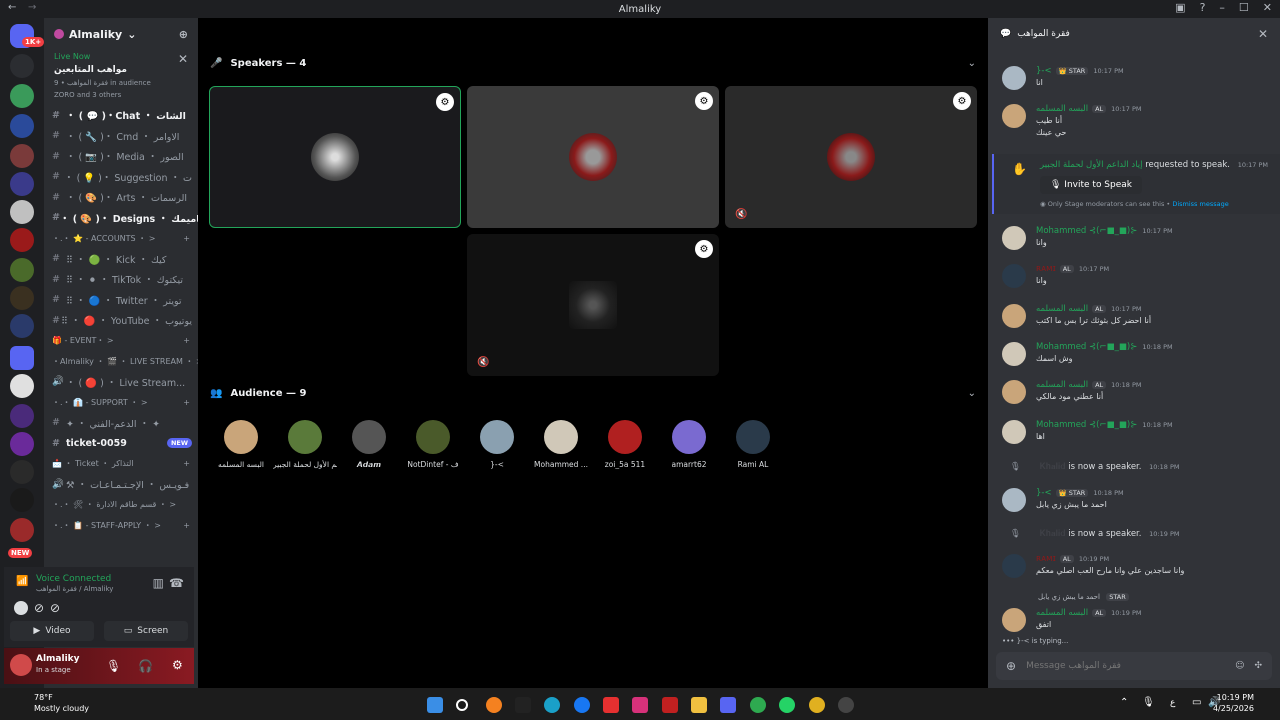 The height and width of the screenshot is (720, 1280). Describe the element at coordinates (1091, 185) in the screenshot. I see `invite-to-speak-button: 🎙 Invite to Speak` at that location.